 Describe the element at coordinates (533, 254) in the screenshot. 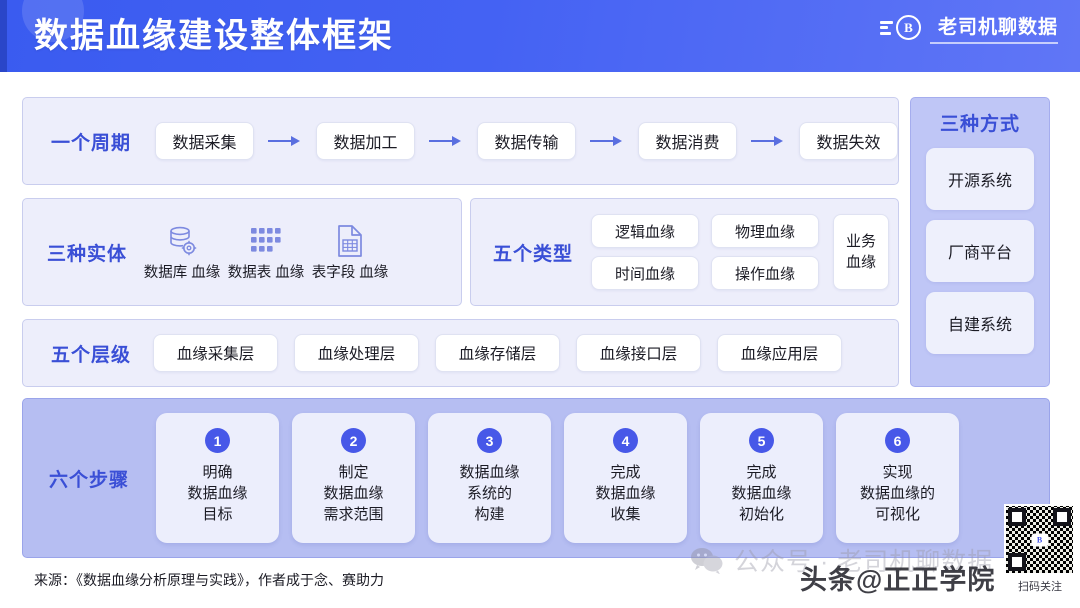

I see `section-label-five-types: 五个类型` at that location.